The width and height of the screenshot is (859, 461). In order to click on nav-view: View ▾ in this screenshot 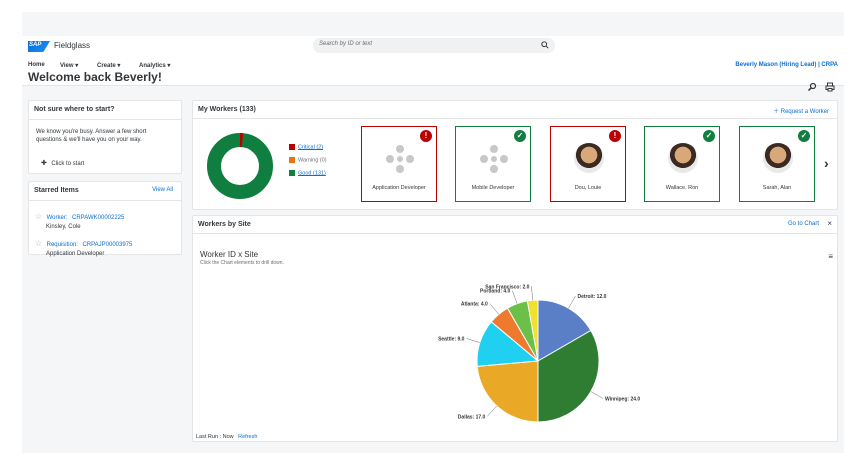, I will do `click(69, 65)`.